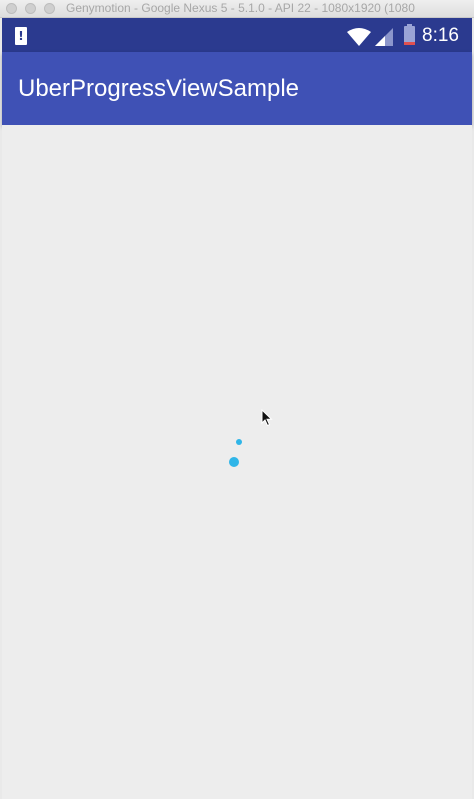 Image resolution: width=474 pixels, height=799 pixels. What do you see at coordinates (30, 8) in the screenshot?
I see `window-minimize-button` at bounding box center [30, 8].